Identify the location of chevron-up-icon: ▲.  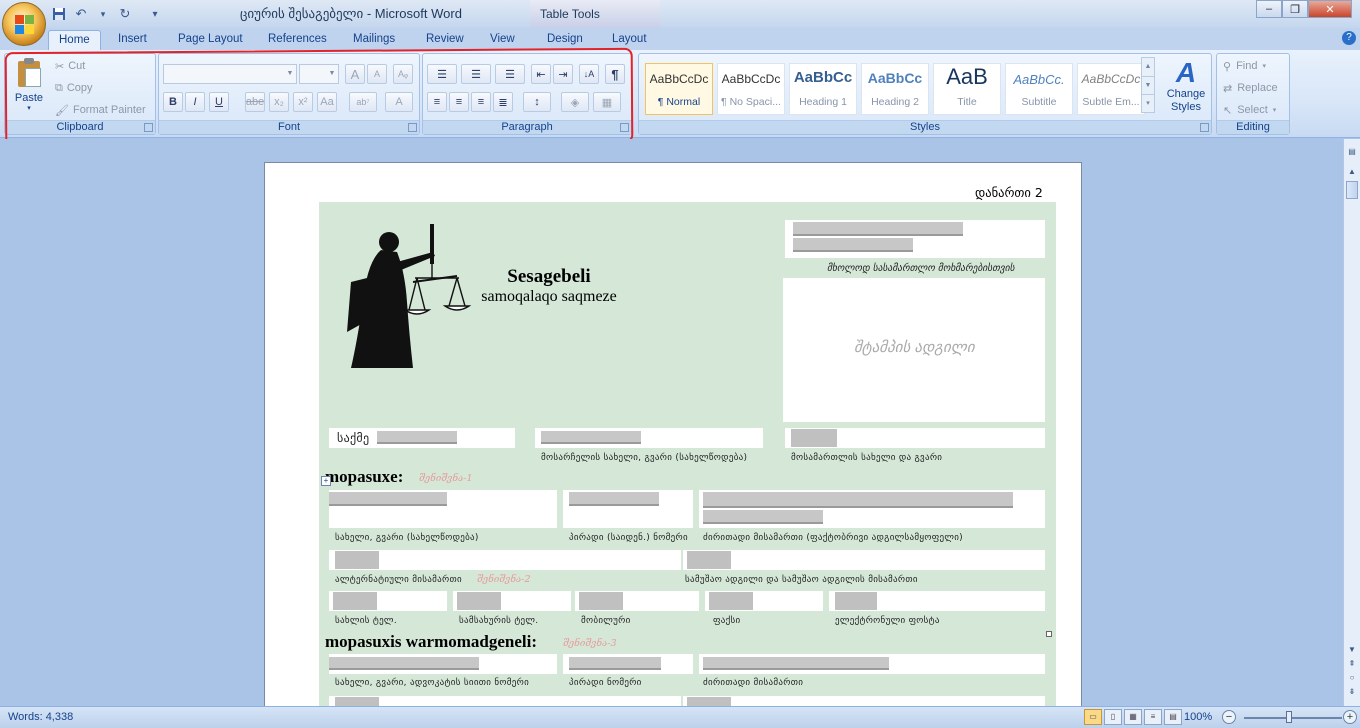
(1148, 67).